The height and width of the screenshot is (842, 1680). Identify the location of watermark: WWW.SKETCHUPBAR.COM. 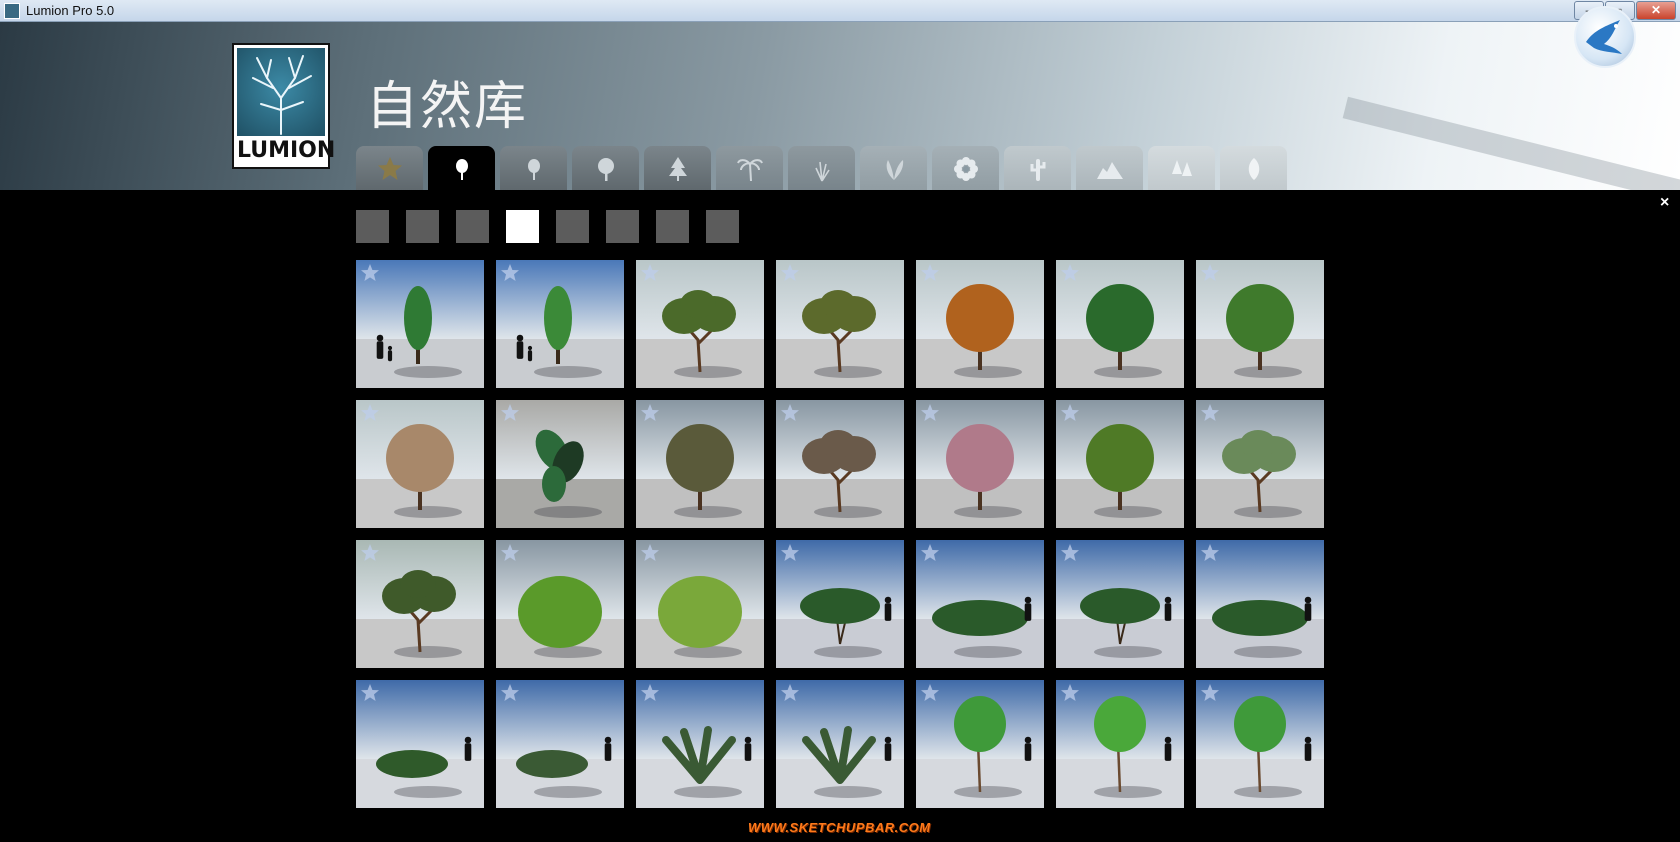
(839, 827).